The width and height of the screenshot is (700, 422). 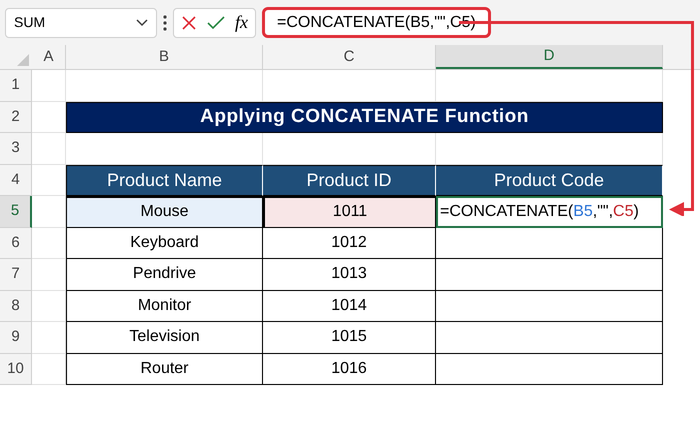 What do you see at coordinates (636, 212) in the screenshot?
I see `formula-text: )` at bounding box center [636, 212].